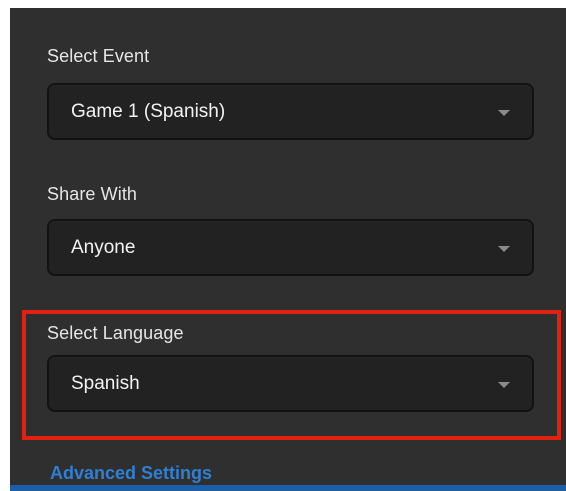  Describe the element at coordinates (290, 111) in the screenshot. I see `select-event-dropdown: Game 1 (Spanish)` at that location.